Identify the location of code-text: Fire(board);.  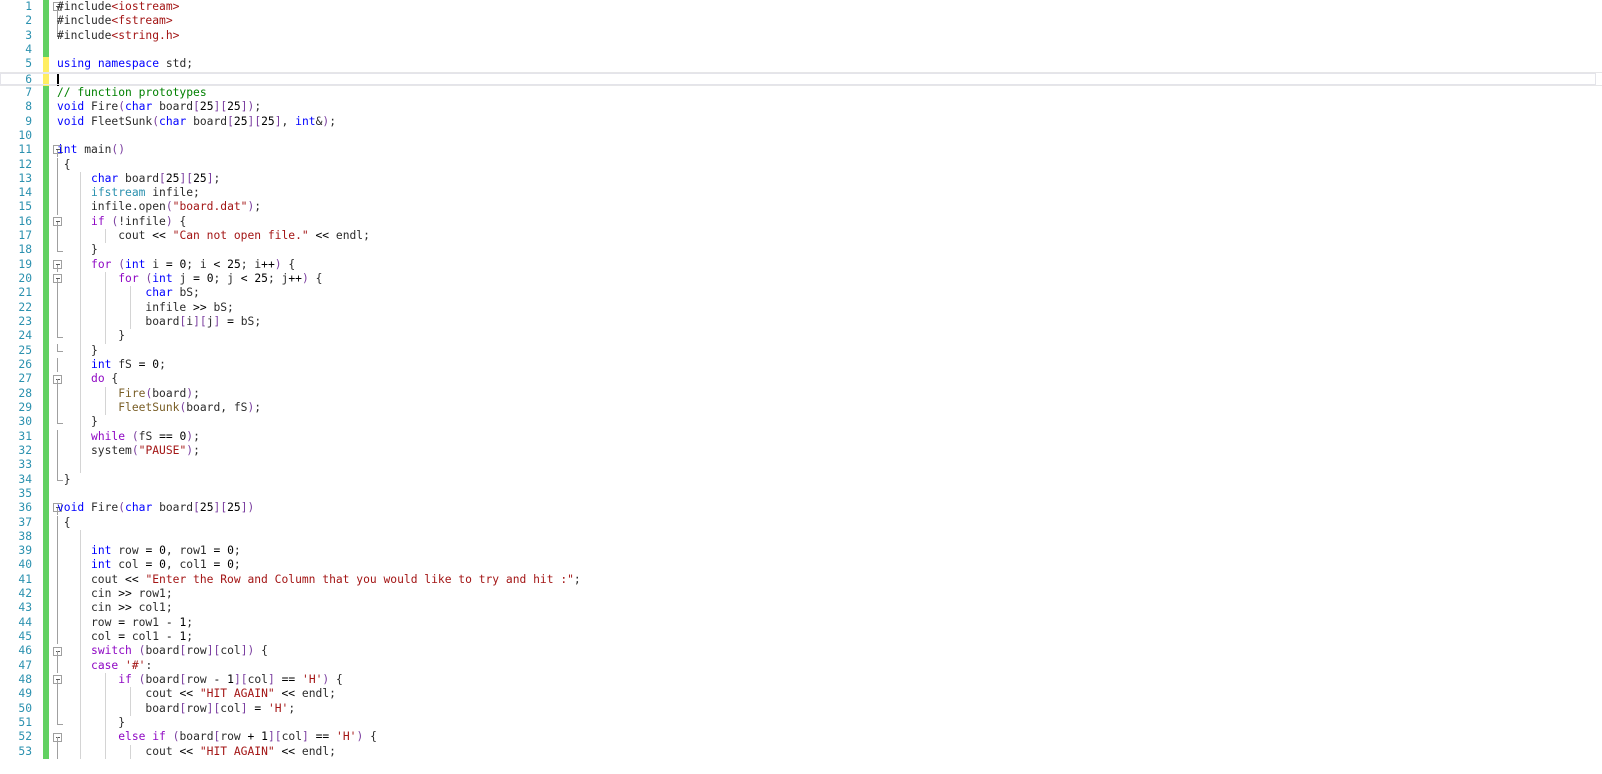
(128, 394).